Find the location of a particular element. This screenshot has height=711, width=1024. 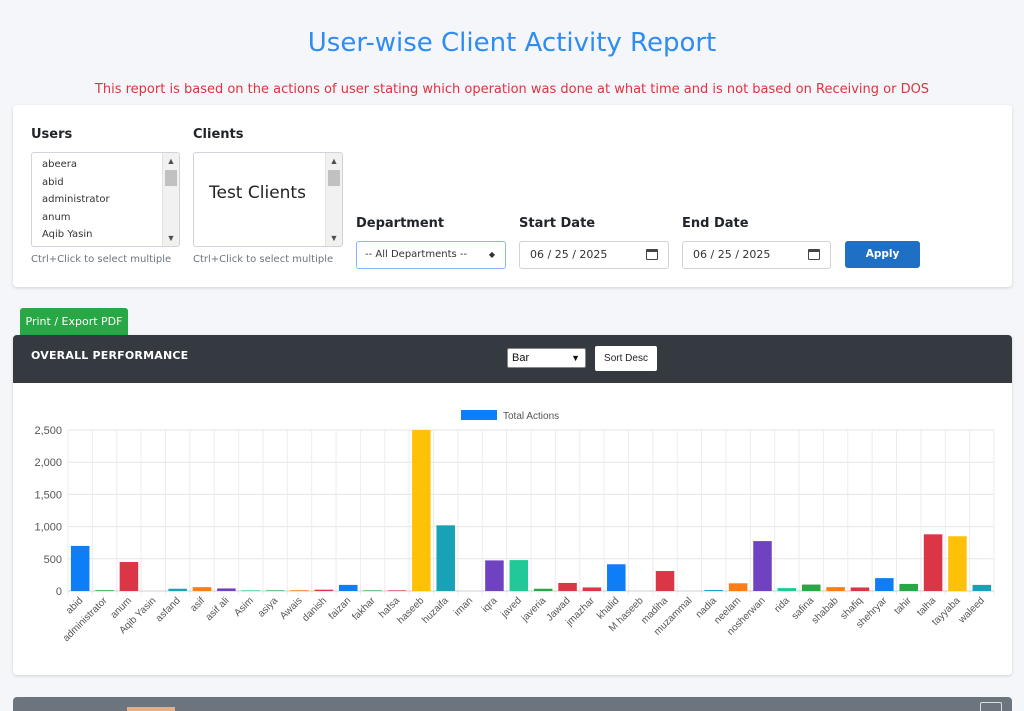

x-tick-label: haseeb is located at coordinates (410, 610).